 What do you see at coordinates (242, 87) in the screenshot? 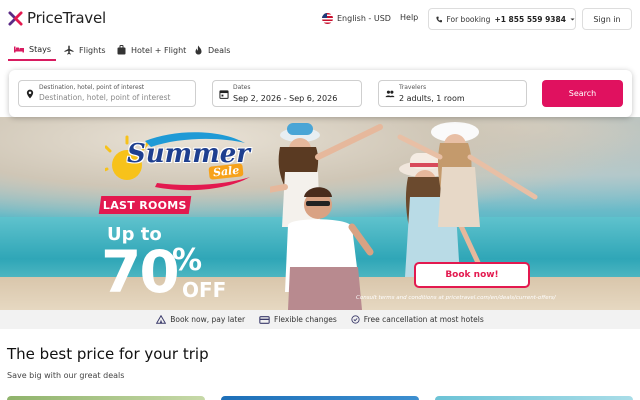
I see `dates-label: Dates` at bounding box center [242, 87].